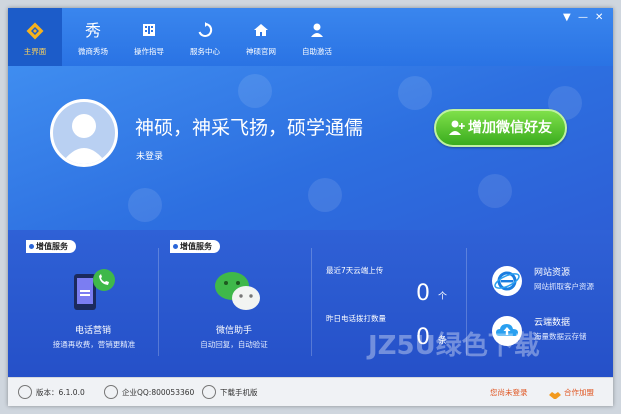  I want to click on nav-tab-label: 神硕官网, so click(261, 51).